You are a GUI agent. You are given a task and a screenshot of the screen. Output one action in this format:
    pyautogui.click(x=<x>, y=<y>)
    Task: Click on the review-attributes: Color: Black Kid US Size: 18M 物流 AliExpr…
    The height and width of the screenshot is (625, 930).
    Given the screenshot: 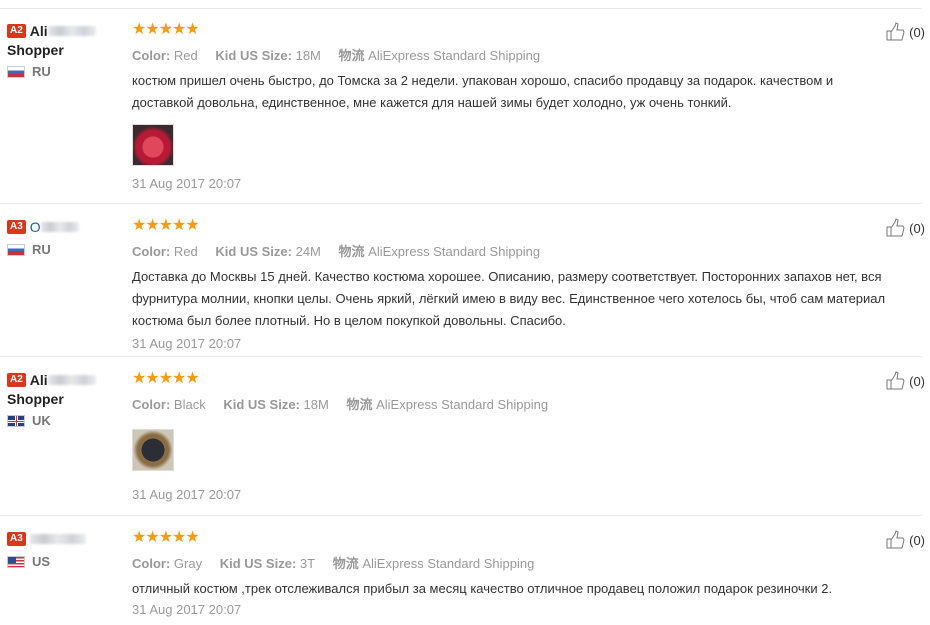 What is the action you would take?
    pyautogui.click(x=512, y=403)
    